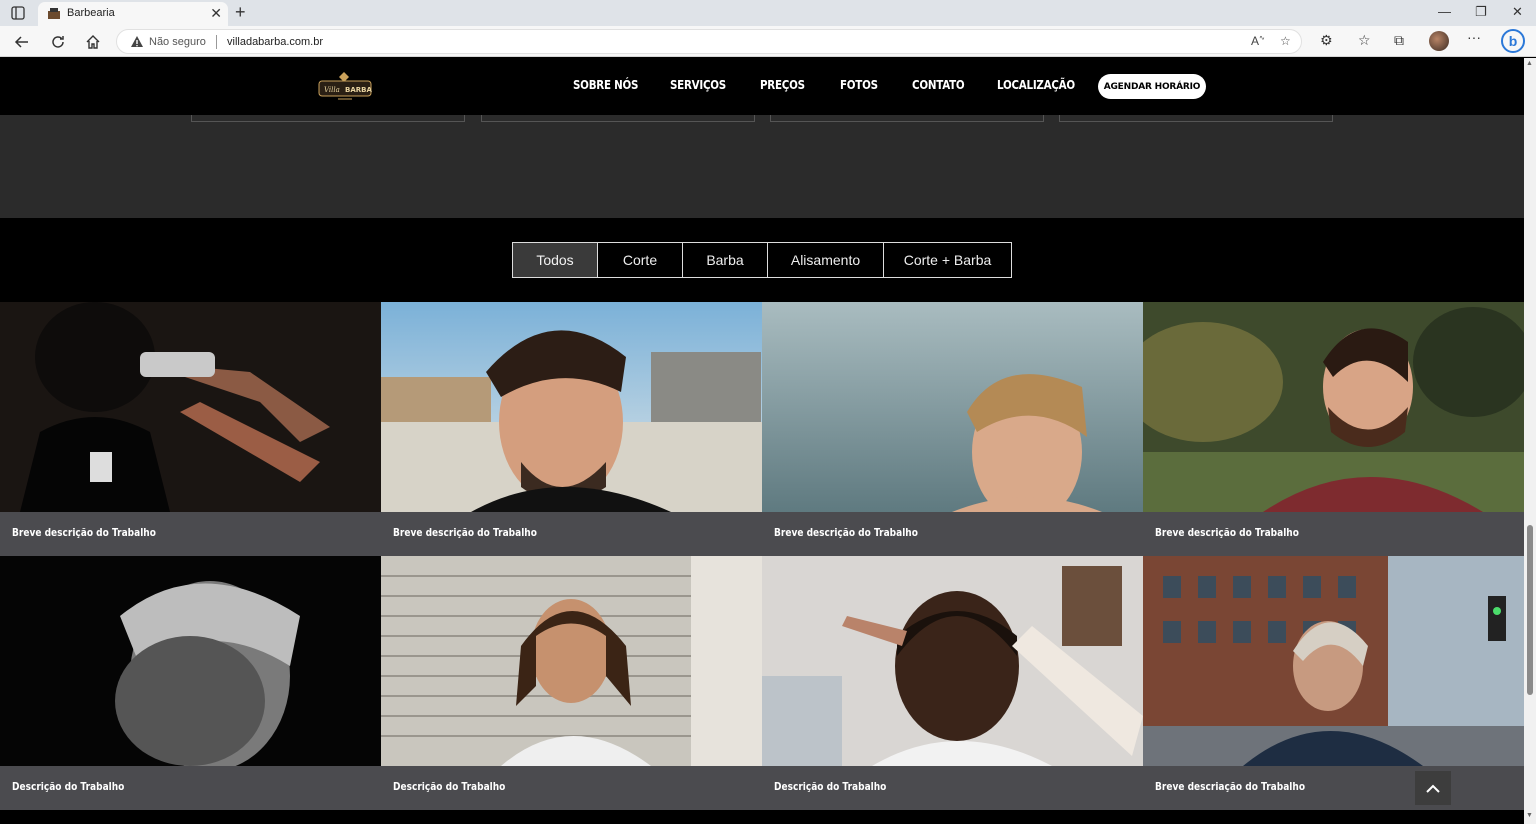  I want to click on favorites-icon: ☆, so click(1364, 40).